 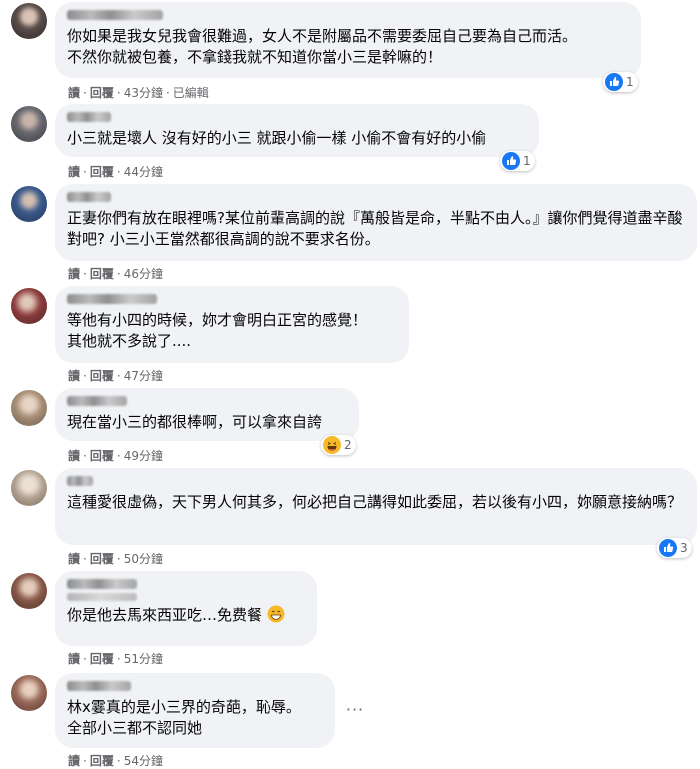 I want to click on comment-actions: 讀 · 回覆 · 44分鐘, so click(x=115, y=171).